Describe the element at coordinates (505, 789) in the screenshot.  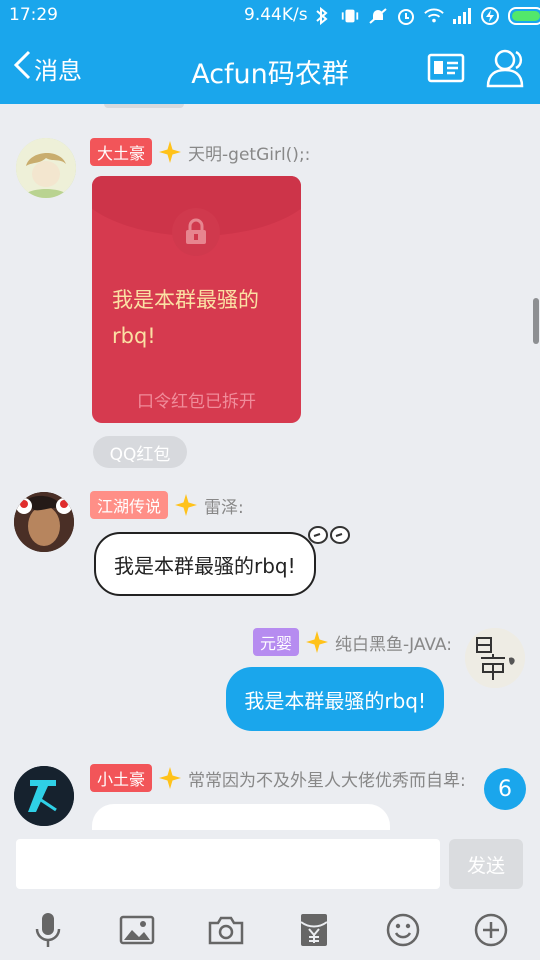
I see `unread-count-badge: 6` at that location.